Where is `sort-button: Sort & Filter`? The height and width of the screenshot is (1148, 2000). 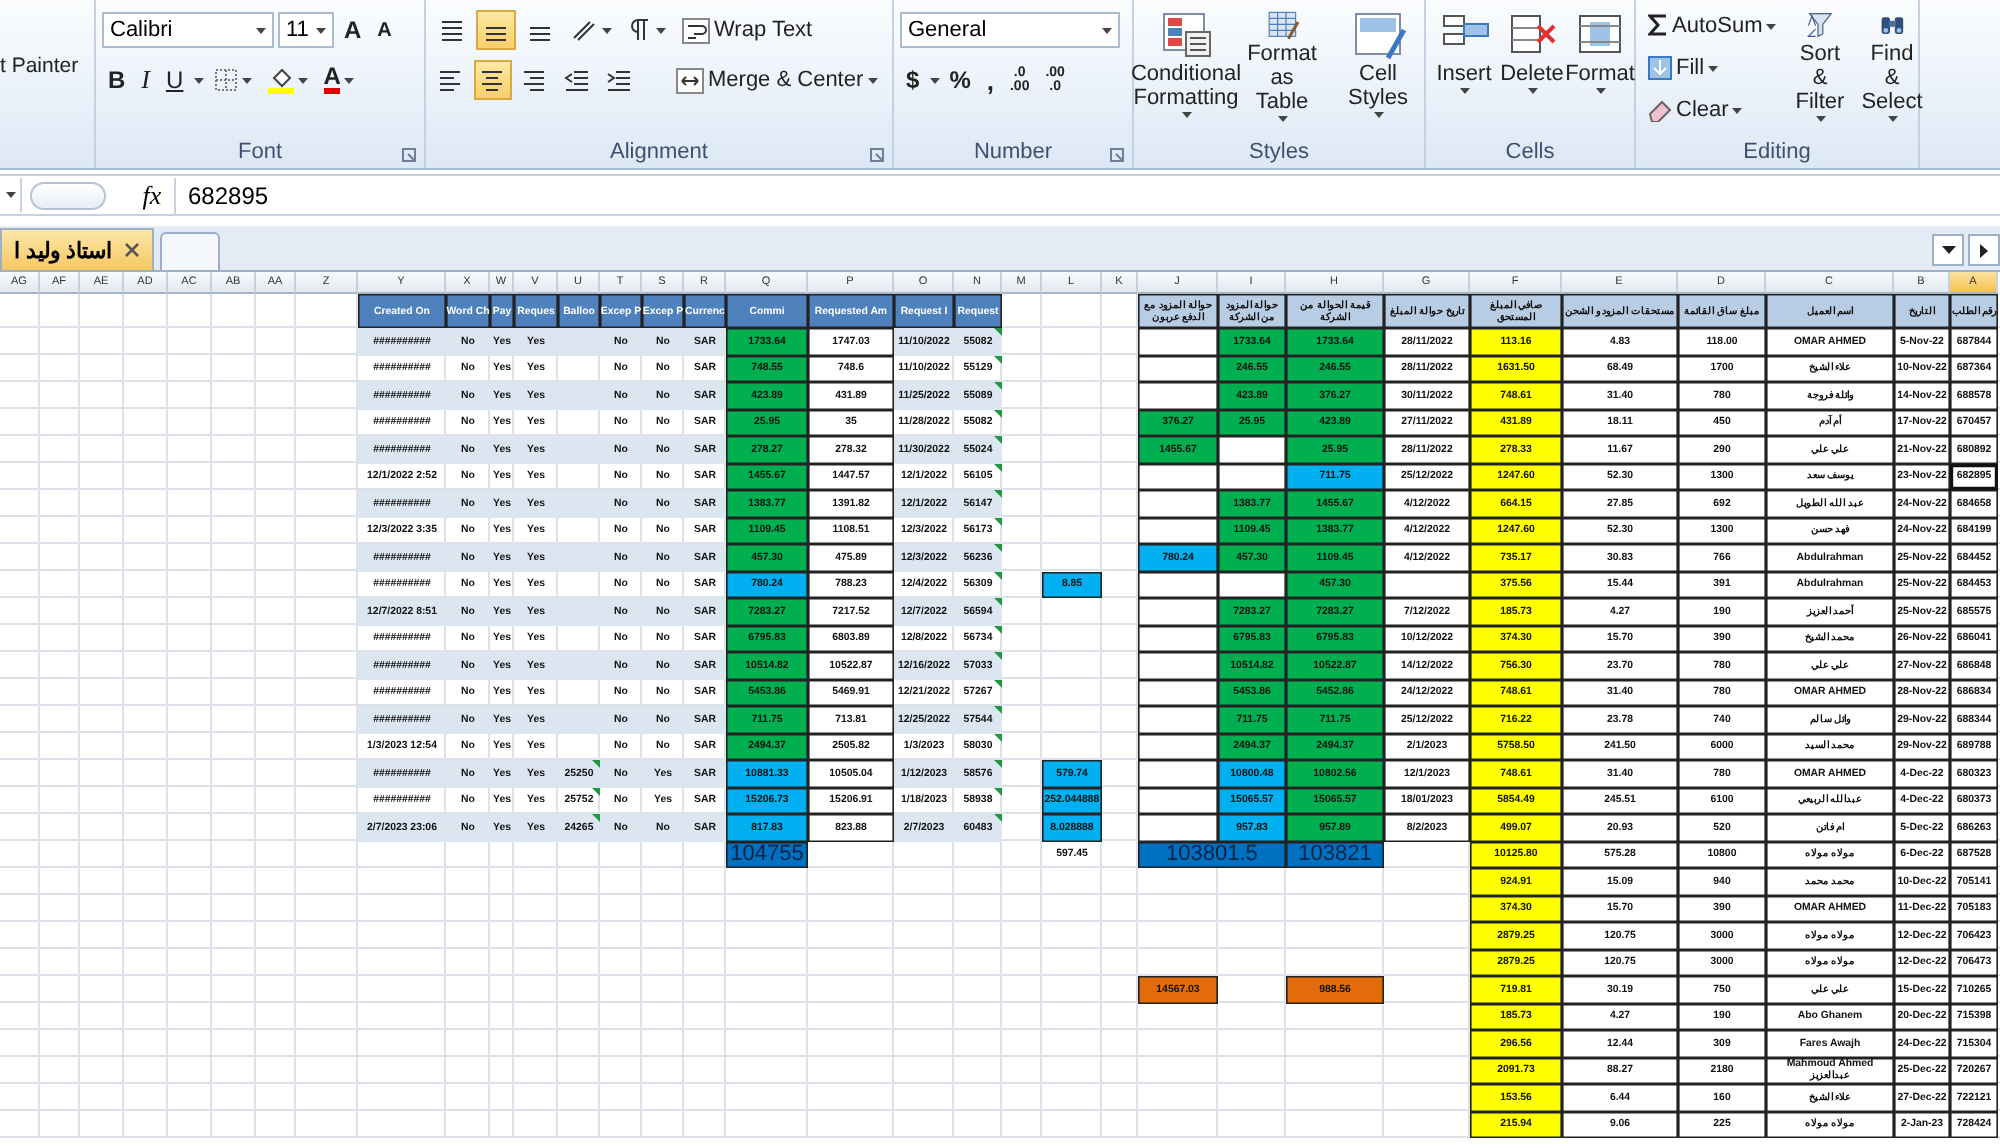
sort-button: Sort & Filter is located at coordinates (1820, 66).